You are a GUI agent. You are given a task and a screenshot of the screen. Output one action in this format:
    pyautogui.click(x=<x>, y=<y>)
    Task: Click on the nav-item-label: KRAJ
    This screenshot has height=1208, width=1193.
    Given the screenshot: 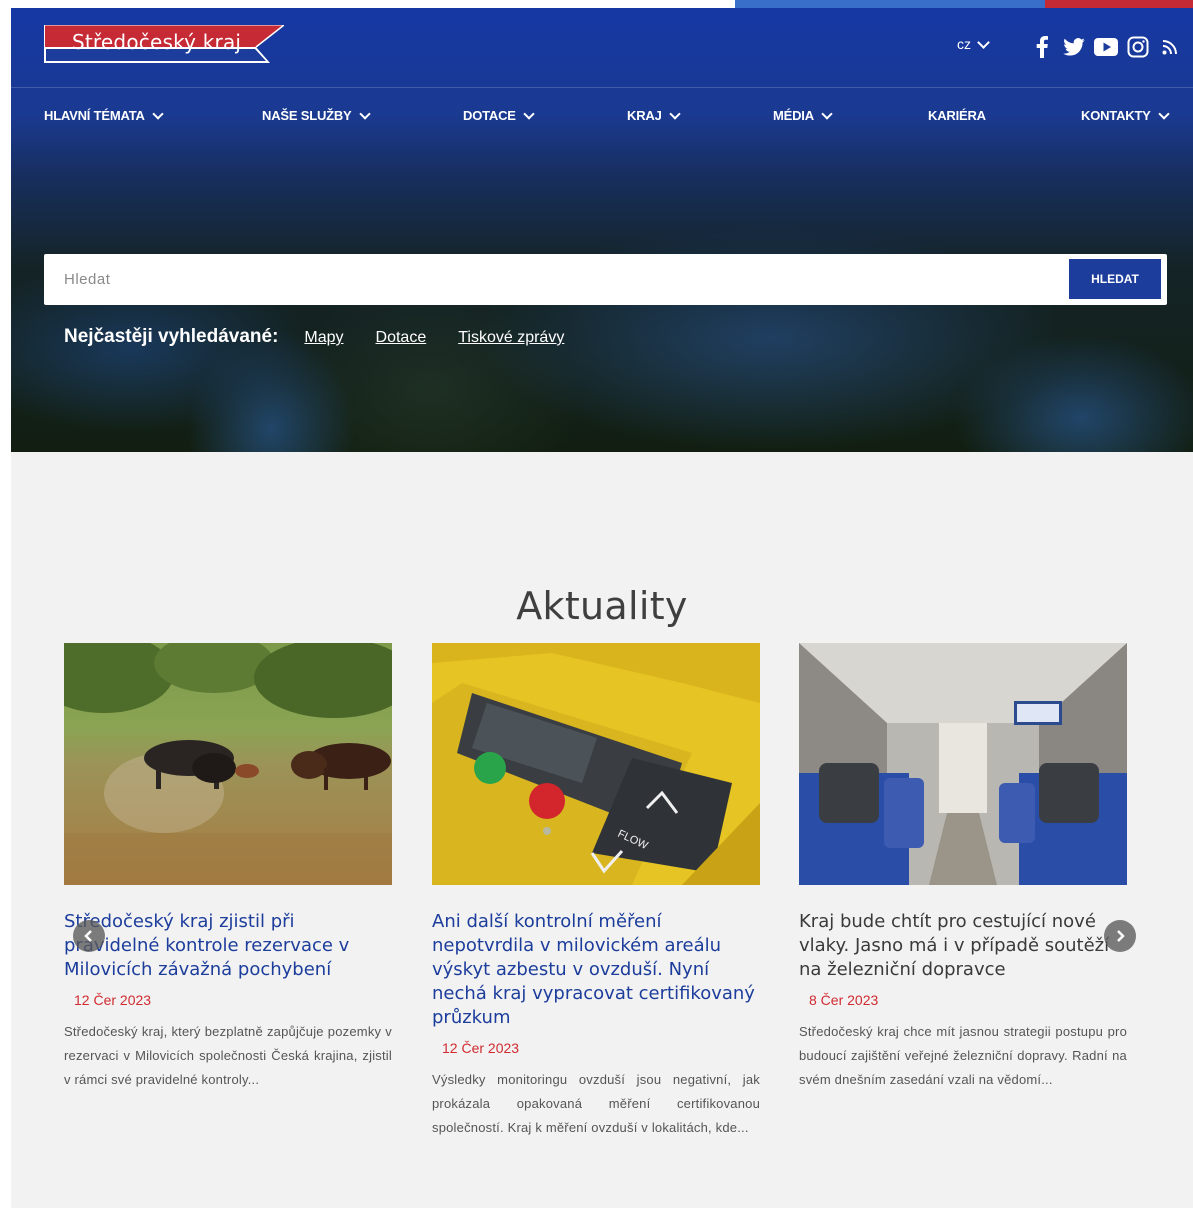 What is the action you would take?
    pyautogui.click(x=644, y=115)
    